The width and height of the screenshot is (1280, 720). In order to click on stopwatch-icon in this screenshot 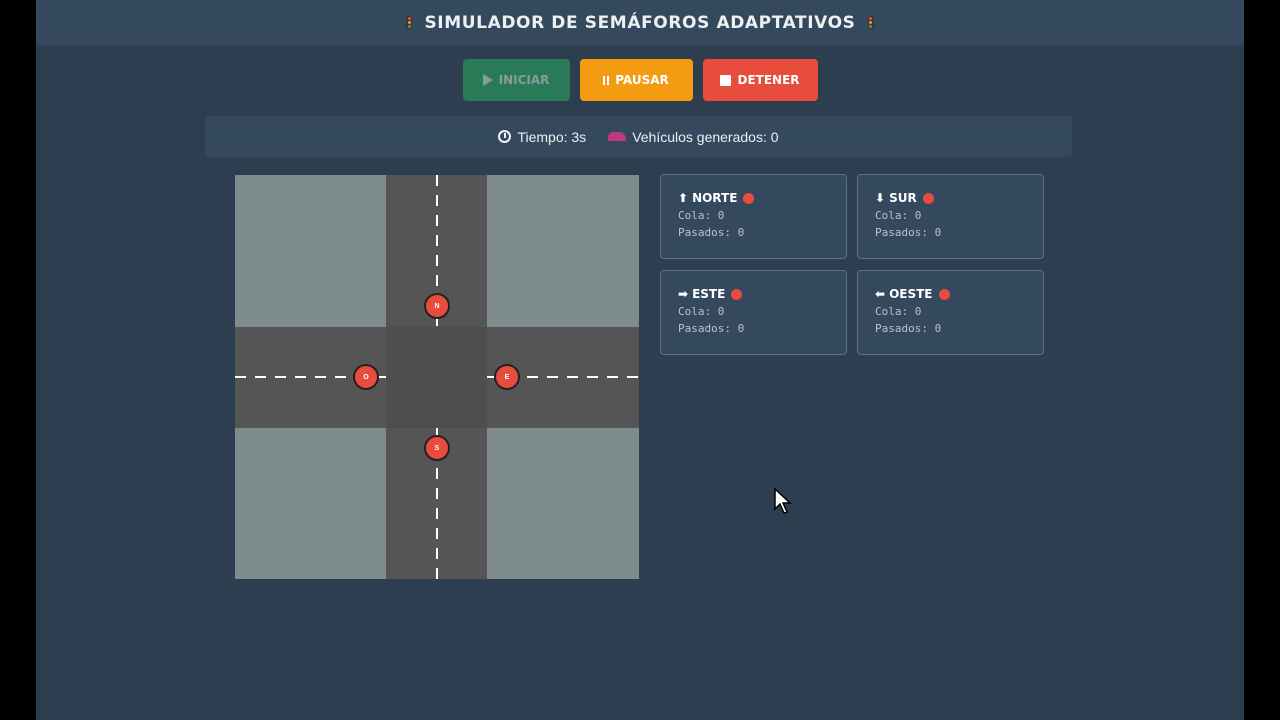, I will do `click(505, 136)`.